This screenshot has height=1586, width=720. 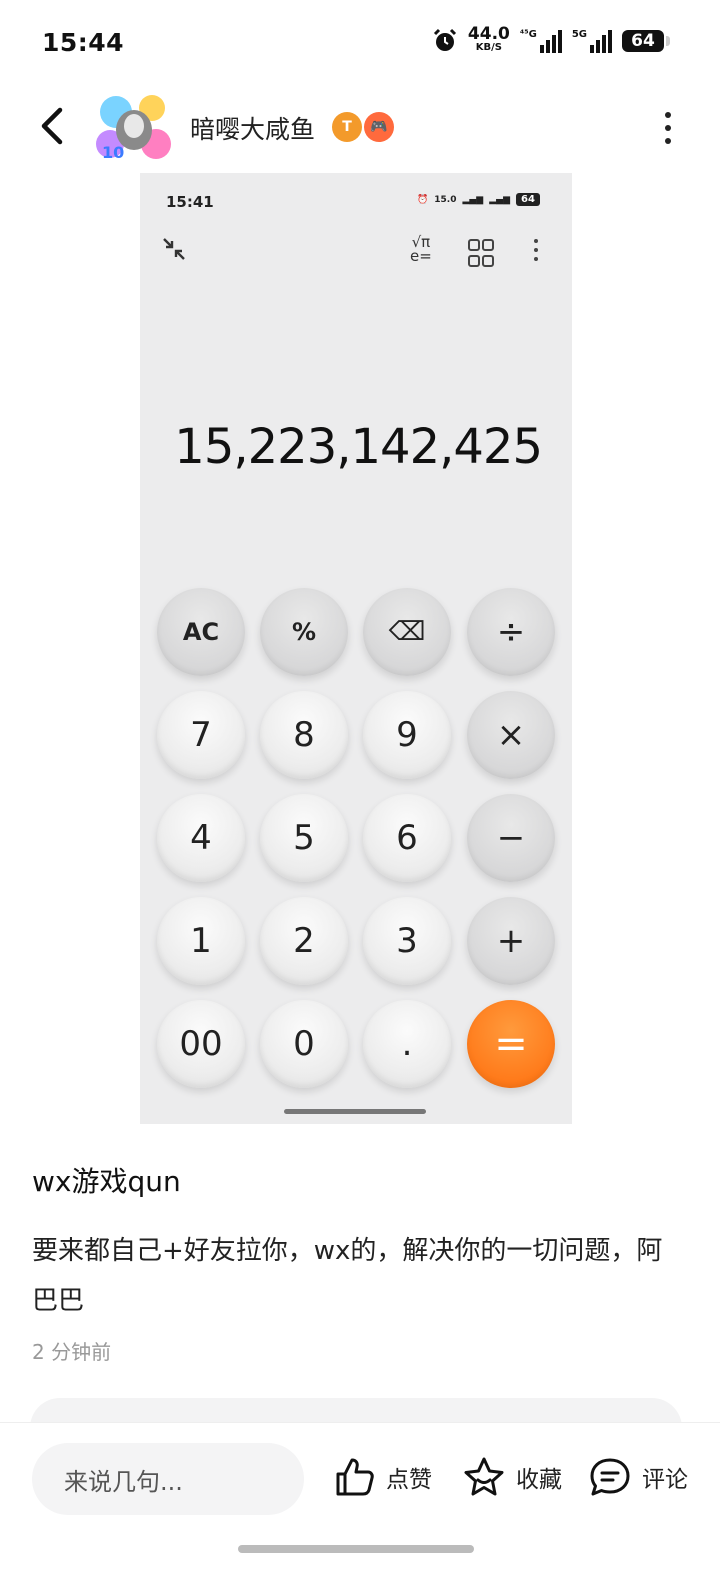 What do you see at coordinates (409, 1480) in the screenshot?
I see `like-label: 点赞` at bounding box center [409, 1480].